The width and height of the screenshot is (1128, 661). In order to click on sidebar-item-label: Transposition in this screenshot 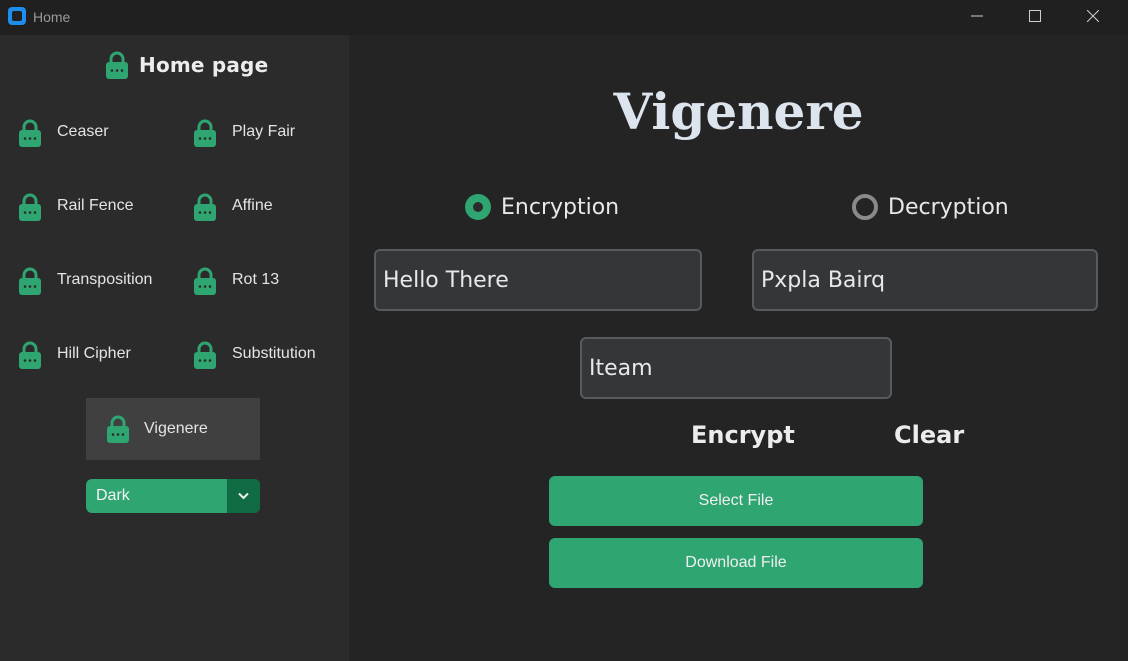, I will do `click(105, 279)`.